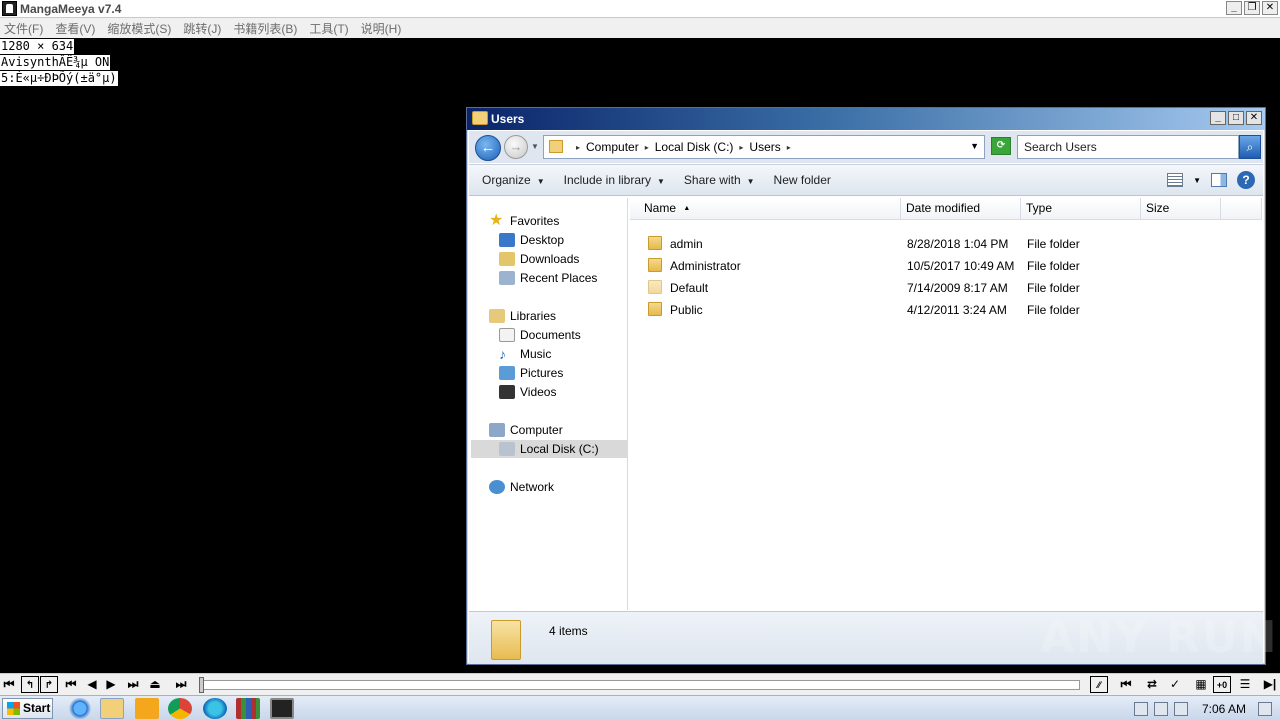  What do you see at coordinates (59, 78) in the screenshot?
I see `info-color-mode: 5:É«µ÷ÐÞÕý(±ä°µ)` at bounding box center [59, 78].